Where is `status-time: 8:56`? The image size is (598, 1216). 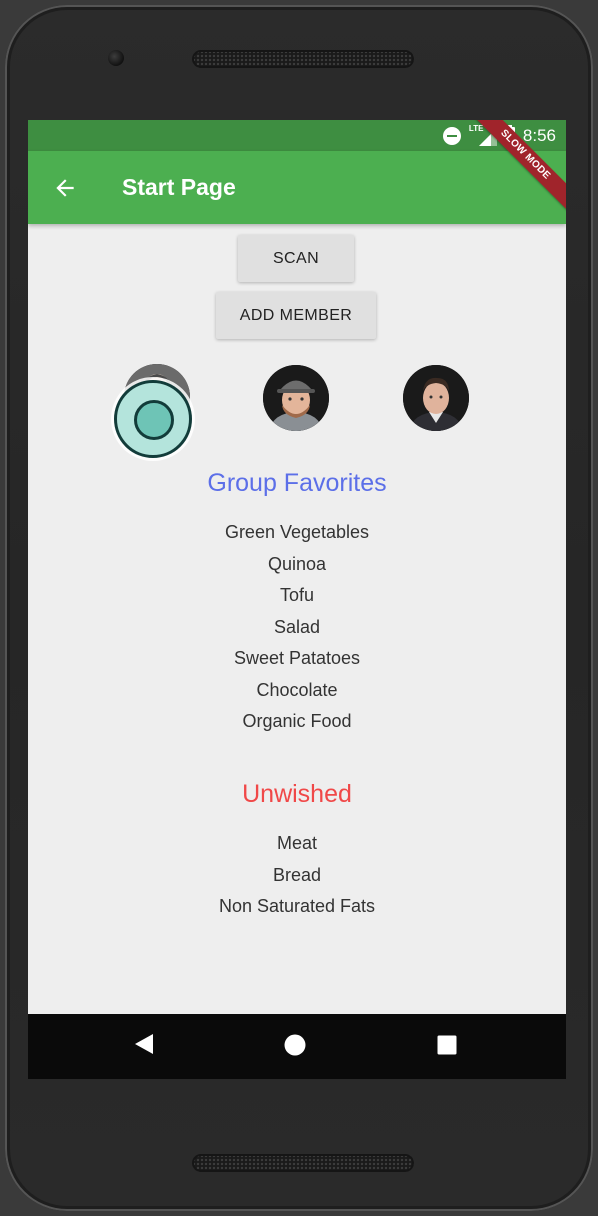 status-time: 8:56 is located at coordinates (539, 135).